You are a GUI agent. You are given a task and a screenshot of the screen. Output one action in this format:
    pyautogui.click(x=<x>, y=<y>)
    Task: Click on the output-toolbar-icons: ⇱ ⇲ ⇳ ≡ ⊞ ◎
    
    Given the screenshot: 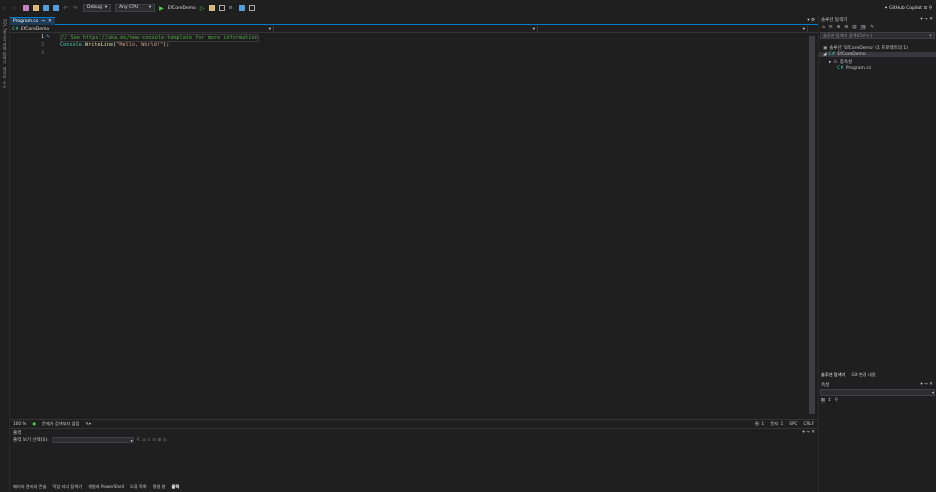 What is the action you would take?
    pyautogui.click(x=152, y=440)
    